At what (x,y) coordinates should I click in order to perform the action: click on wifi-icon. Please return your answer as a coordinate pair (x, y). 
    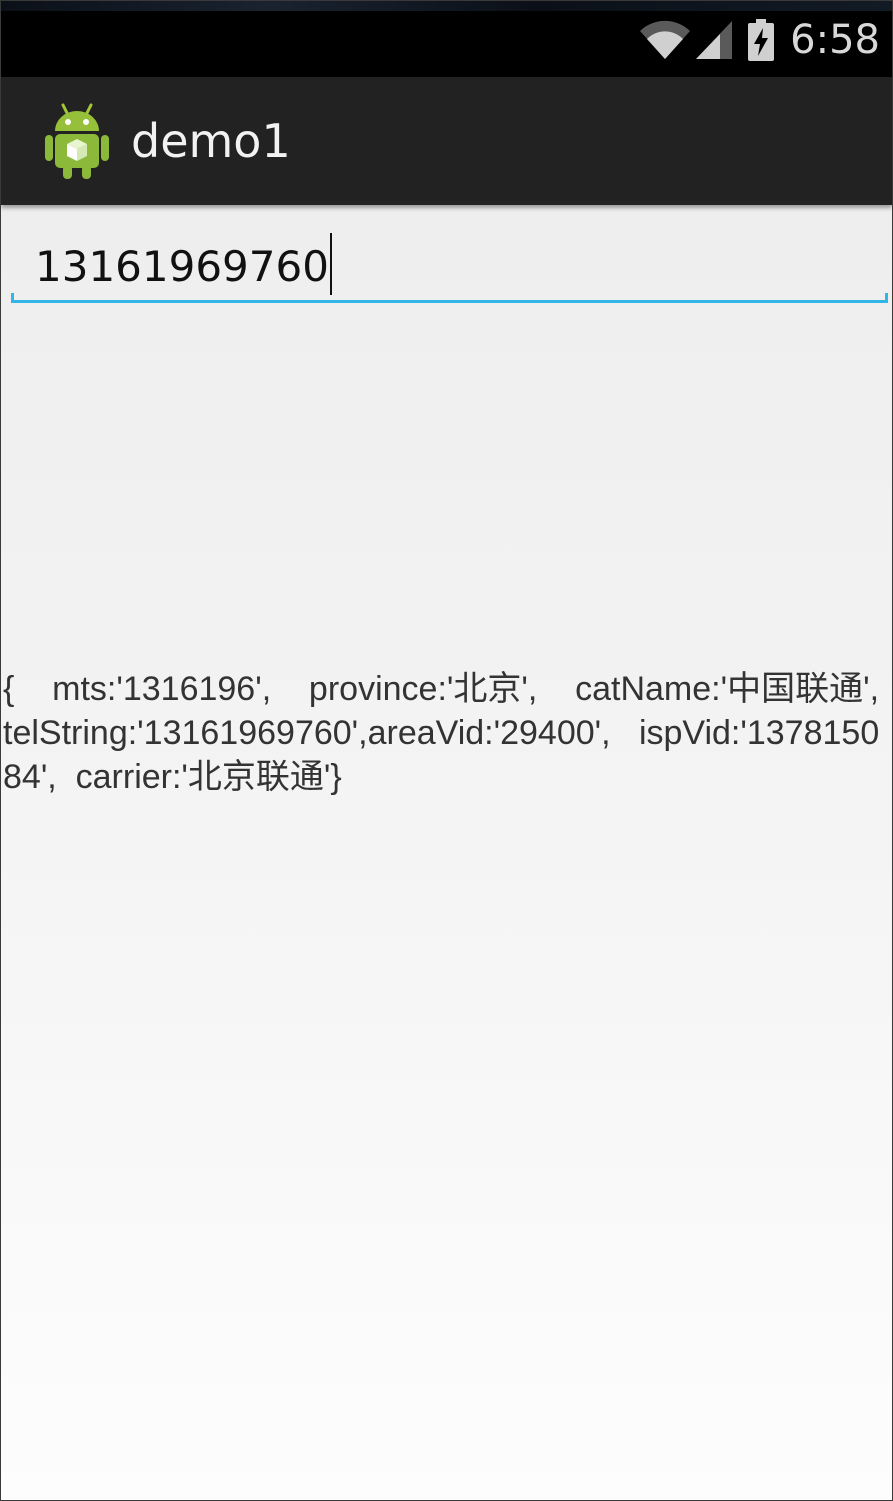
    Looking at the image, I should click on (665, 39).